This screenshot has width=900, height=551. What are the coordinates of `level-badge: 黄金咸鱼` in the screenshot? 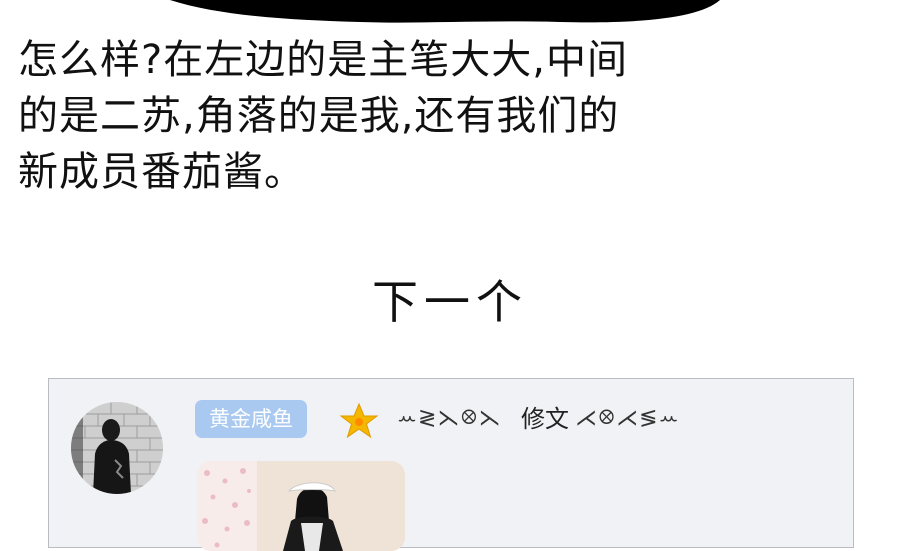 It's located at (251, 419).